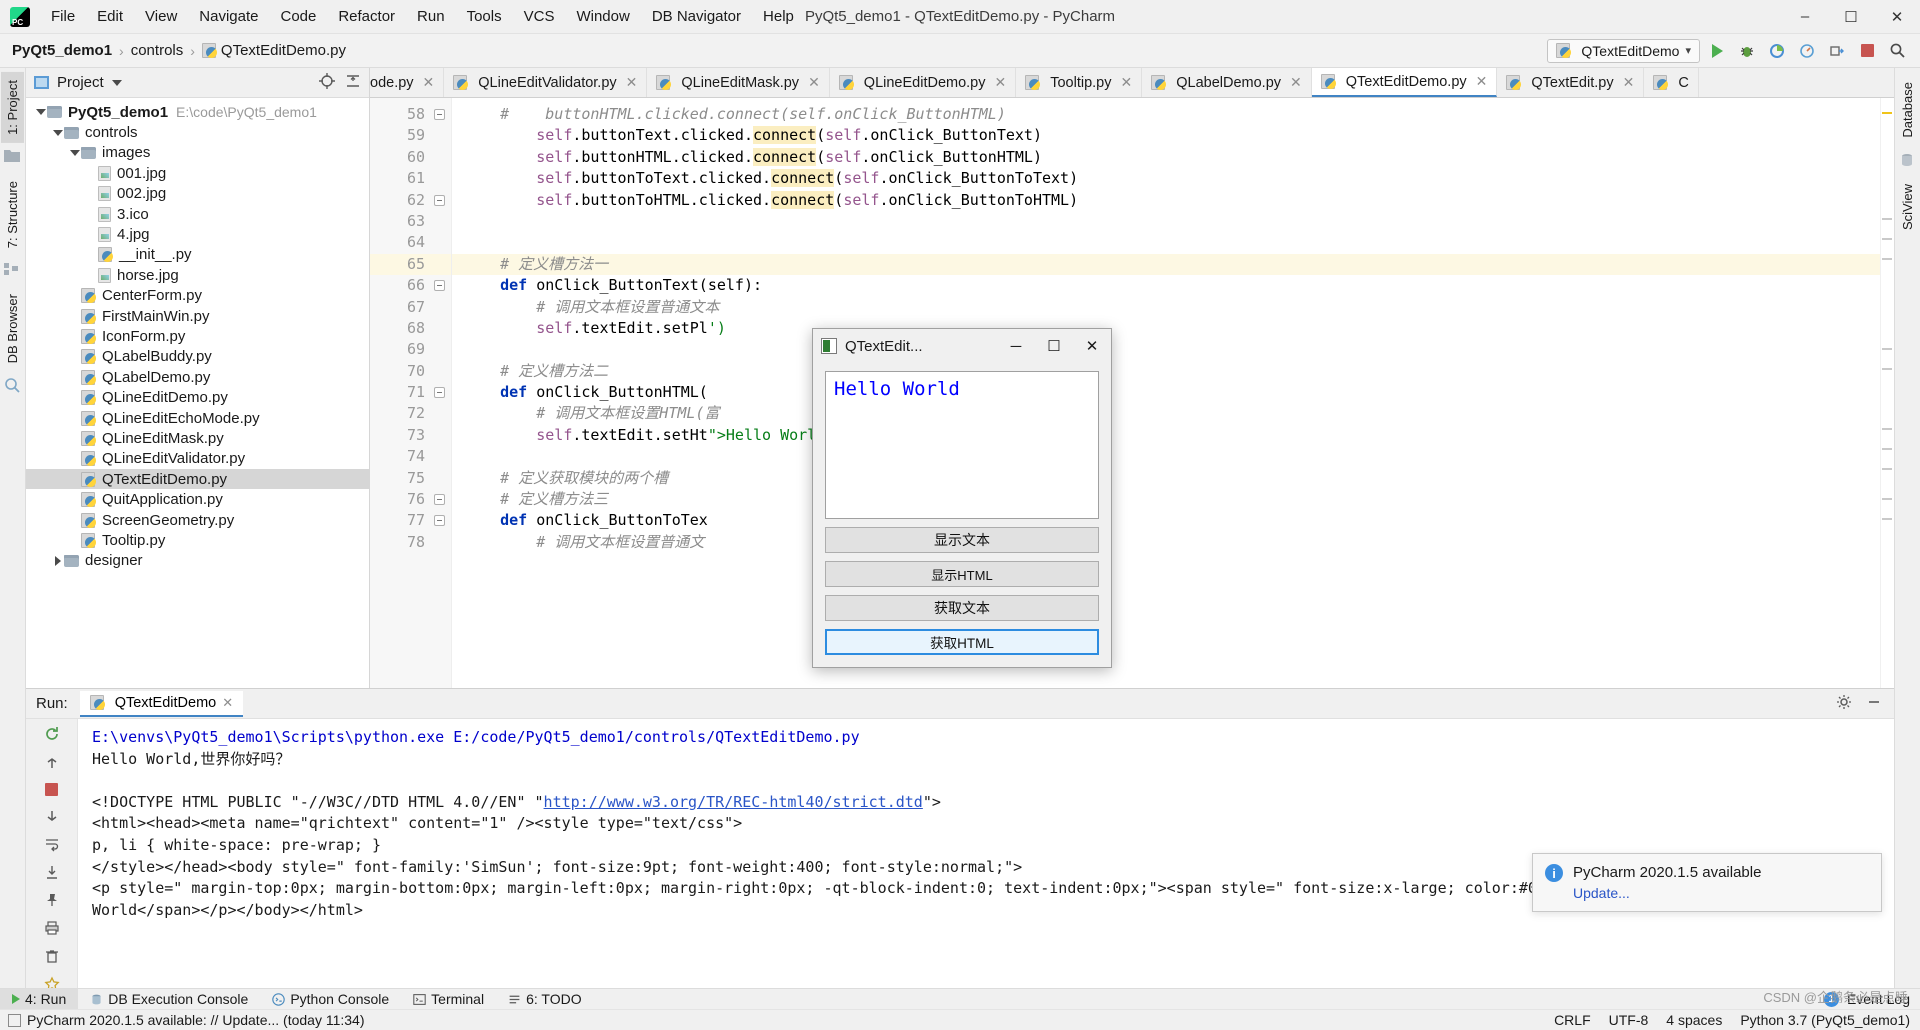 The width and height of the screenshot is (1920, 1030). Describe the element at coordinates (52, 928) in the screenshot. I see `print-icon` at that location.